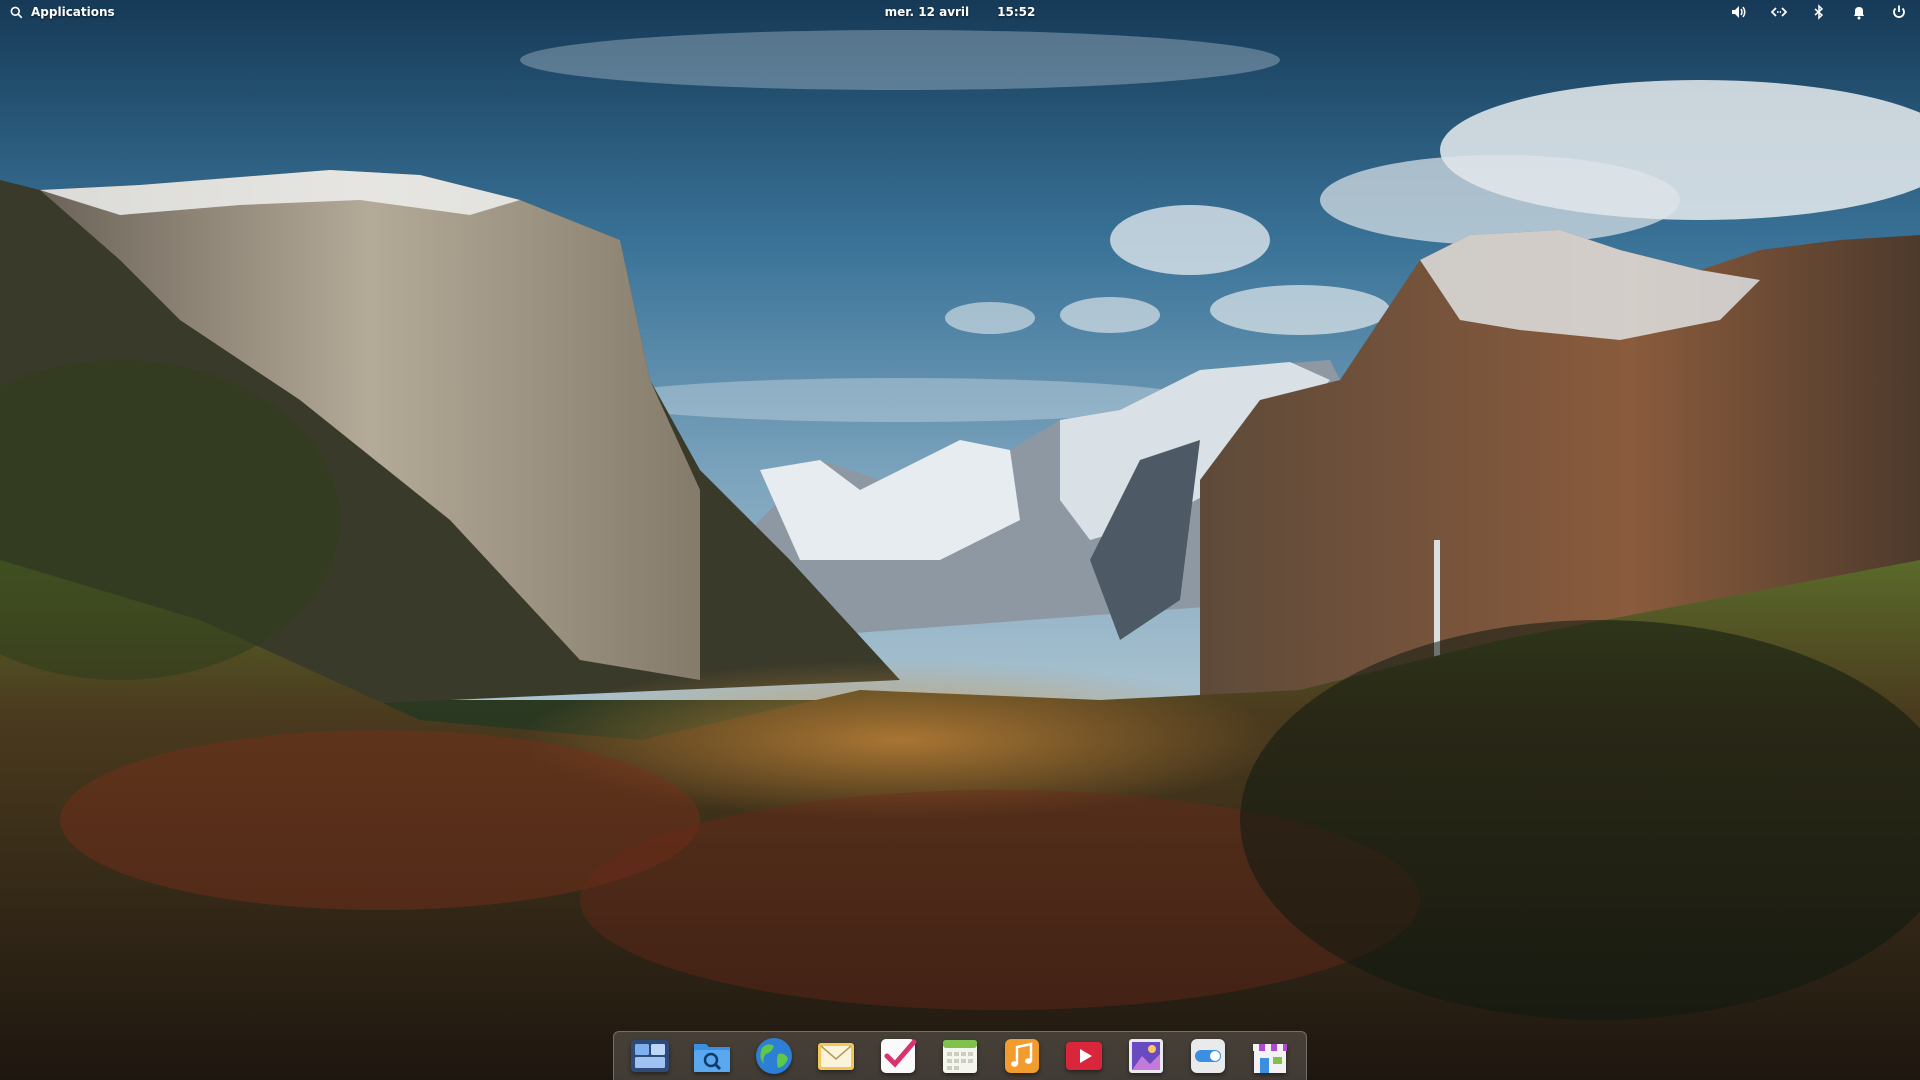  I want to click on applications-menu: Applications, so click(57, 12).